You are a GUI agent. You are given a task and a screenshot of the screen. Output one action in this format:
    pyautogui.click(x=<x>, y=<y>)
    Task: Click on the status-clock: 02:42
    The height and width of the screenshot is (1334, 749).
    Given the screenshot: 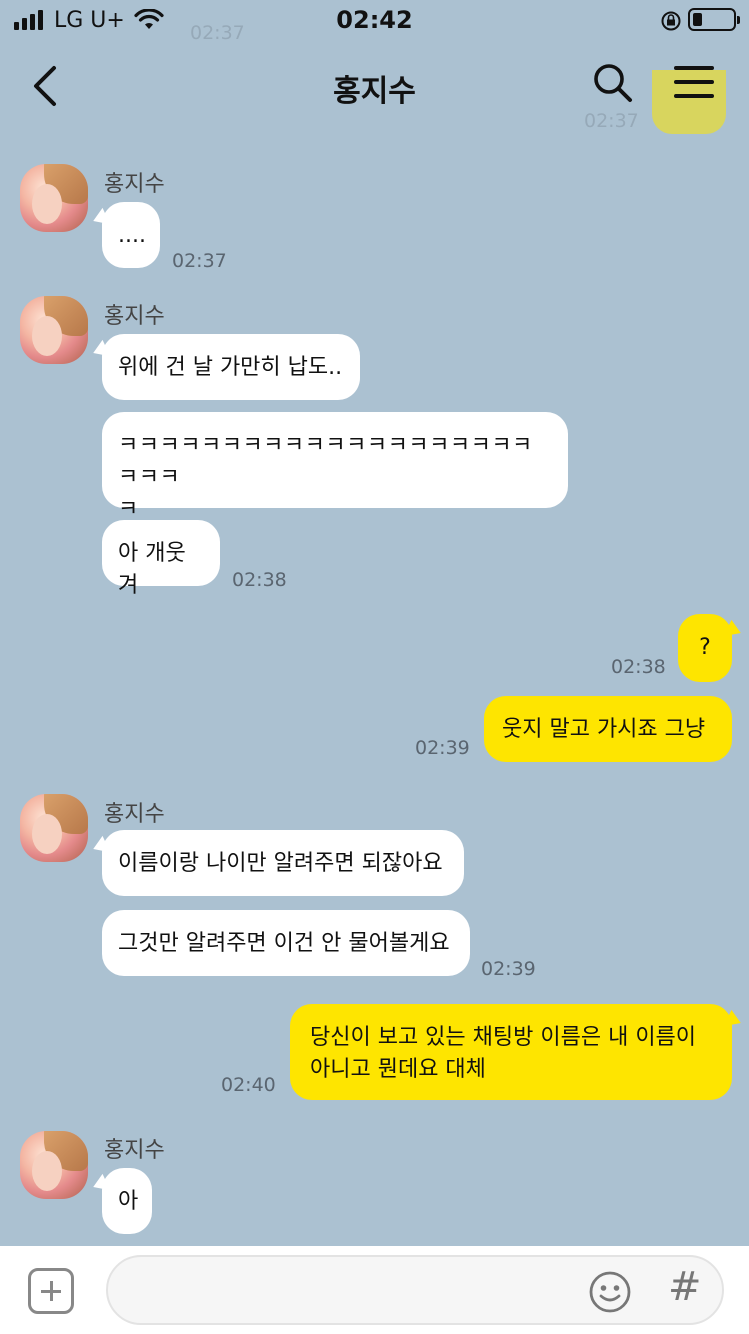 What is the action you would take?
    pyautogui.click(x=374, y=20)
    